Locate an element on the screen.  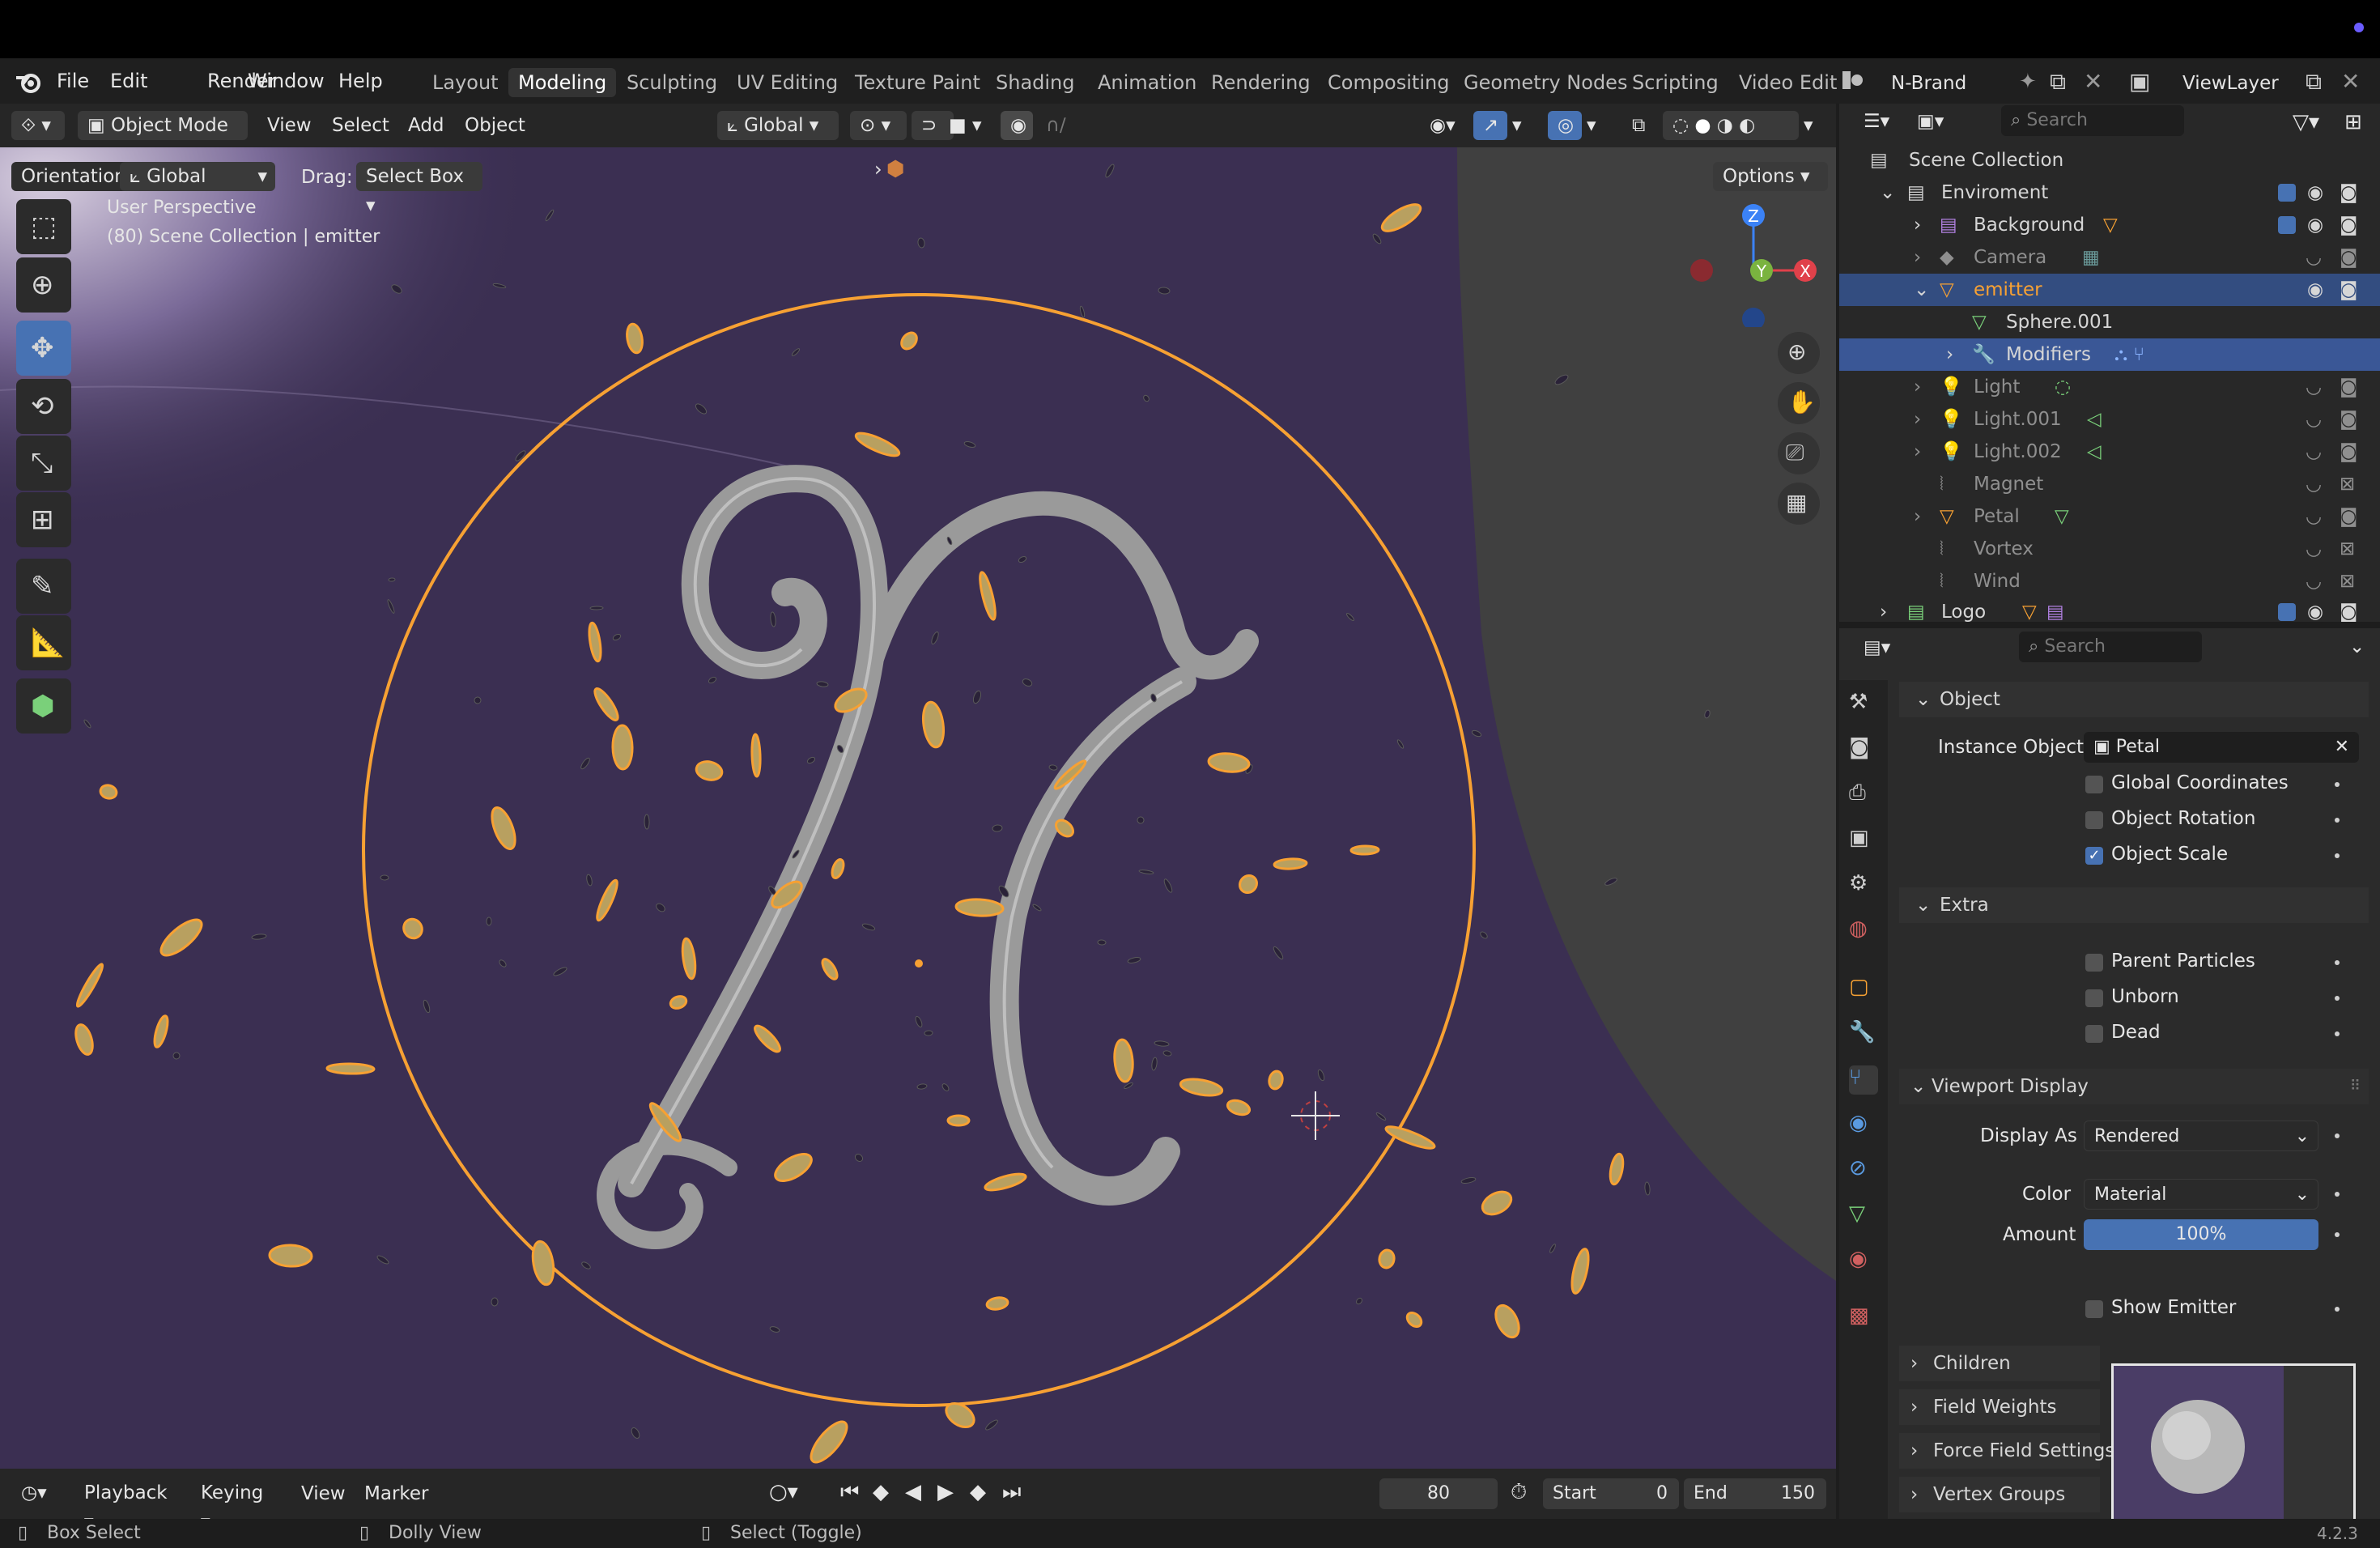
play-icon: ▶ is located at coordinates (945, 1492).